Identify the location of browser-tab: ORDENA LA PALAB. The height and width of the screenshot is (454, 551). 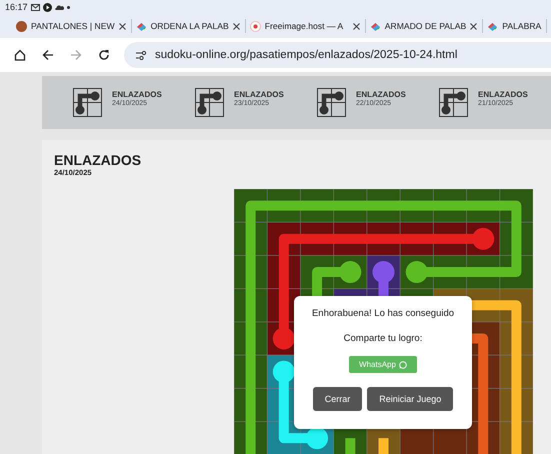
(189, 26).